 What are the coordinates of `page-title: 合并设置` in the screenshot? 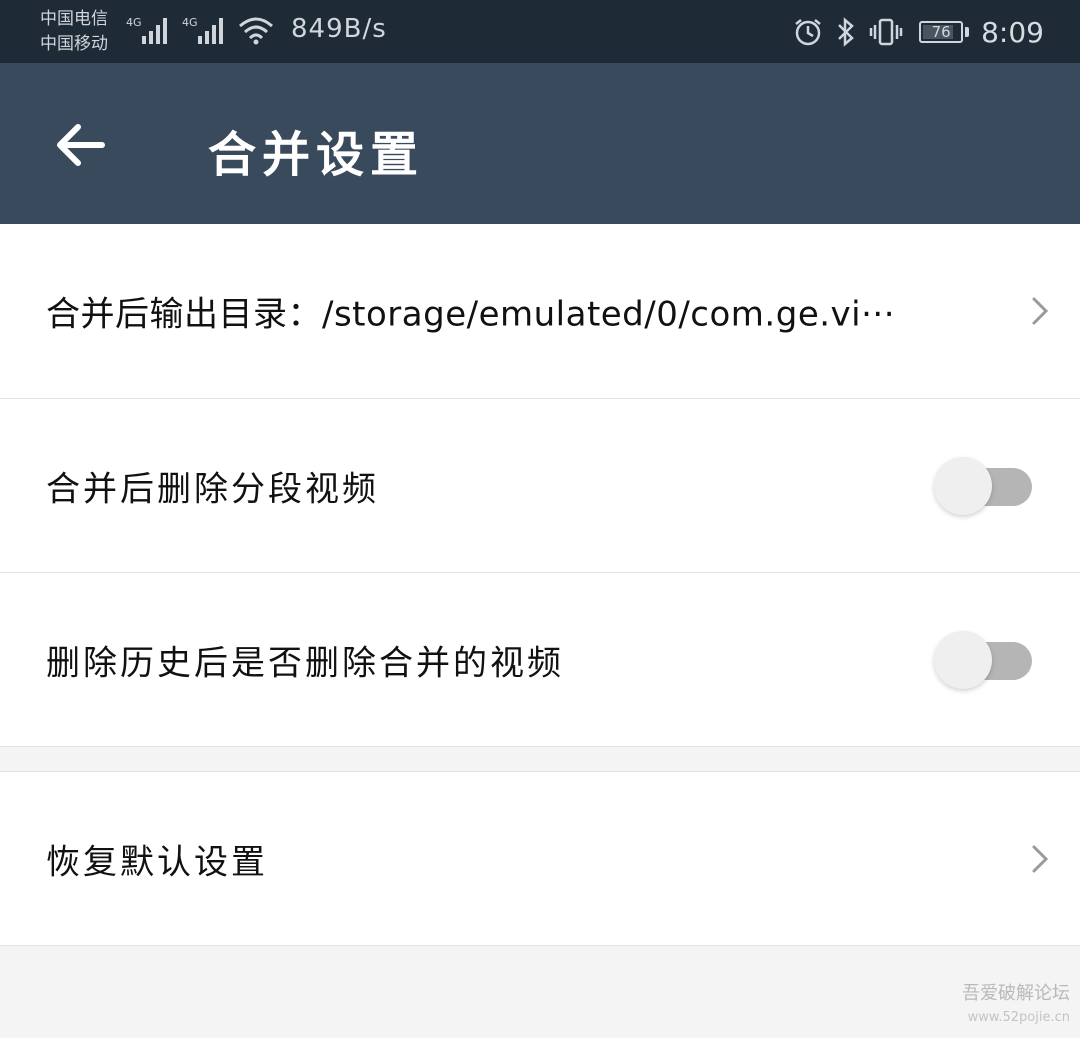 It's located at (316, 155).